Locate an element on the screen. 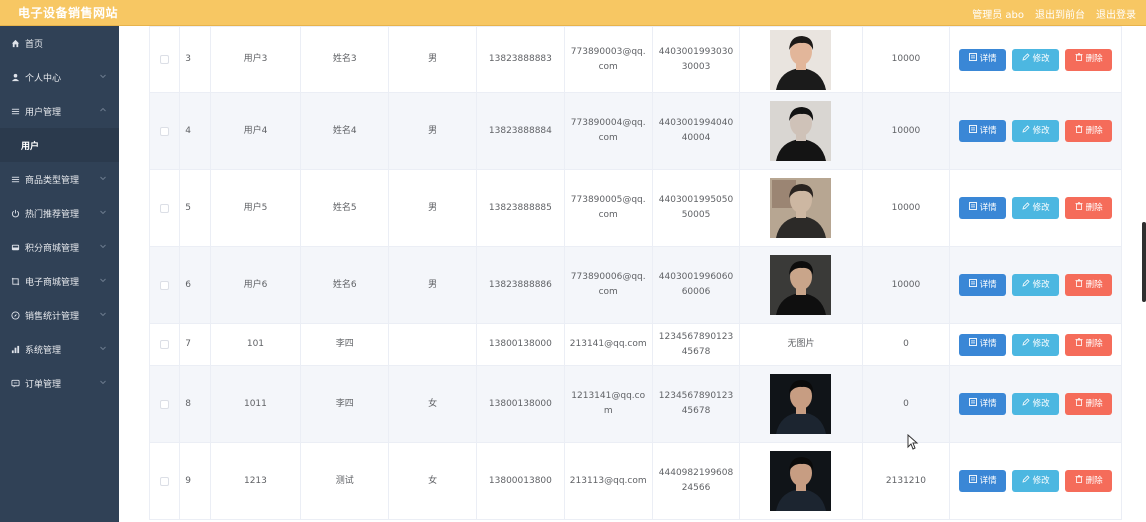  compass-icon is located at coordinates (15, 315).